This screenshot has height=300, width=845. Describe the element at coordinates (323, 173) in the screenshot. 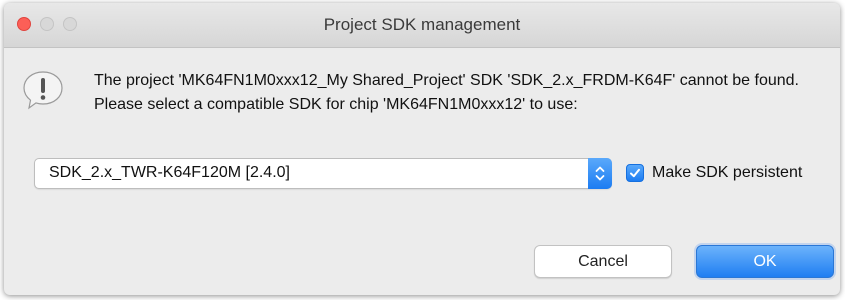

I see `sdk-select: SDK_2.x_TWR-K64F120M [2.4.0]` at that location.